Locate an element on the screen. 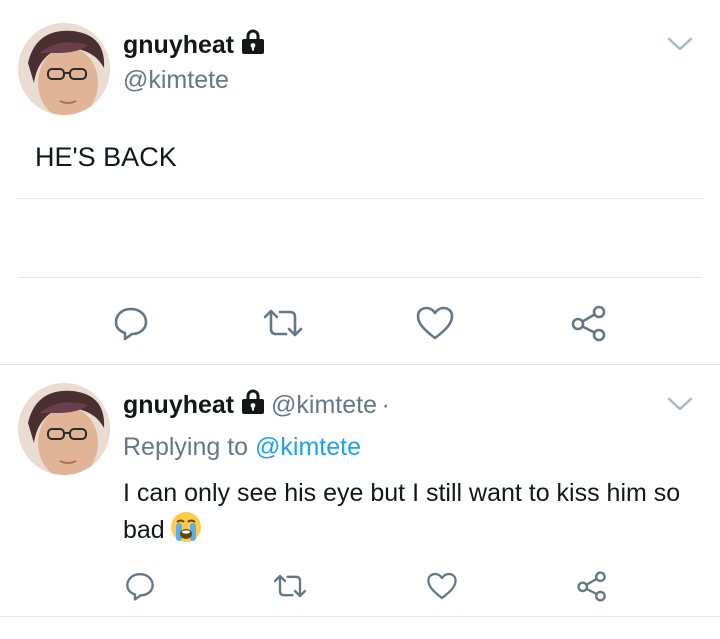  replying-prefix: Replying to is located at coordinates (186, 447).